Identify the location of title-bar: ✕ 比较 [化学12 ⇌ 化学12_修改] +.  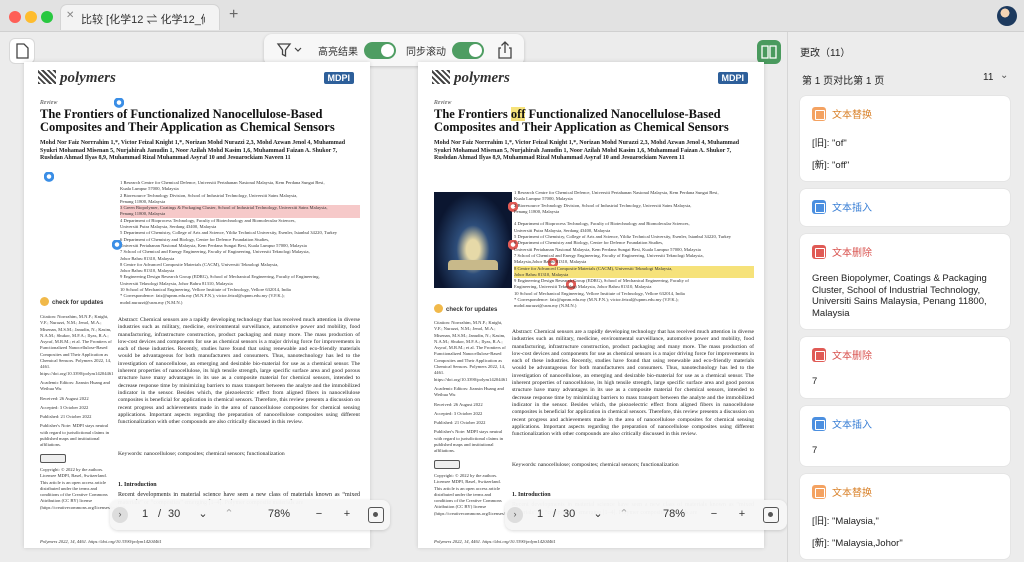
(512, 16).